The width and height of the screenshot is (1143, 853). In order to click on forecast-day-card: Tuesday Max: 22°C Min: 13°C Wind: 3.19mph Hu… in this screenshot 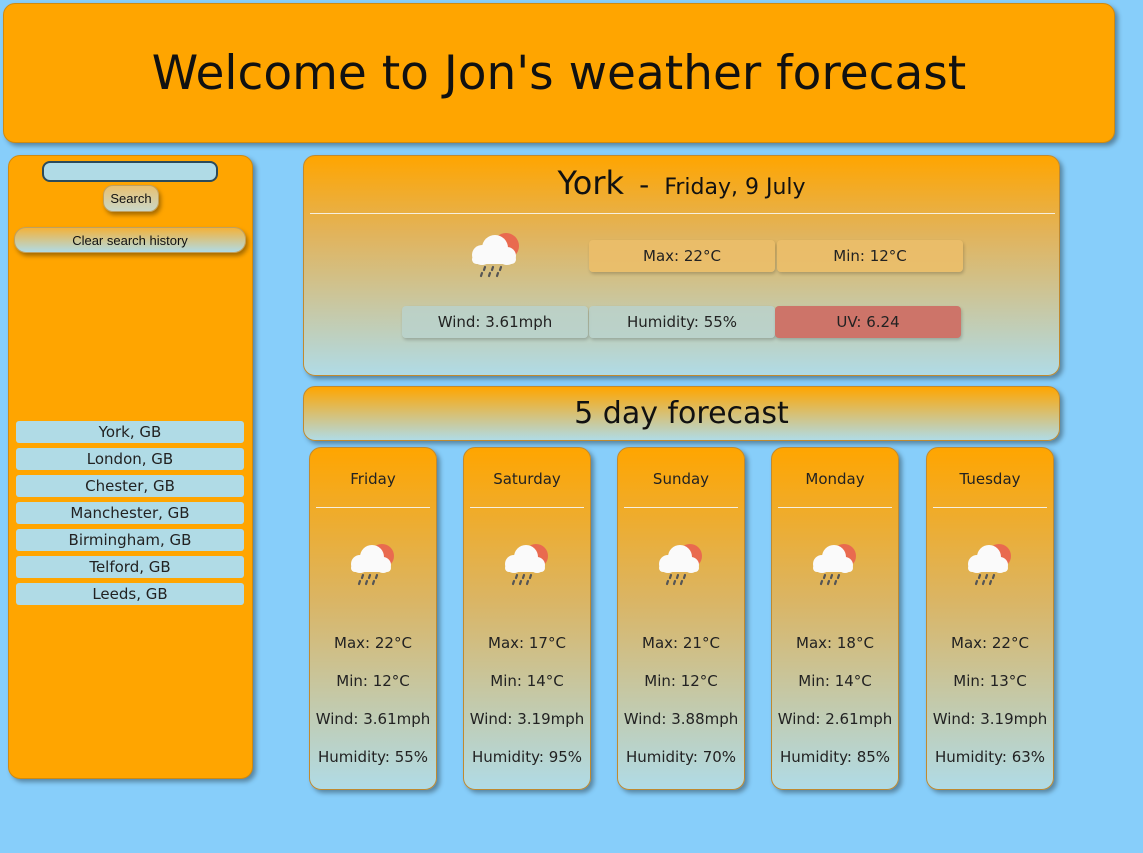, I will do `click(990, 618)`.